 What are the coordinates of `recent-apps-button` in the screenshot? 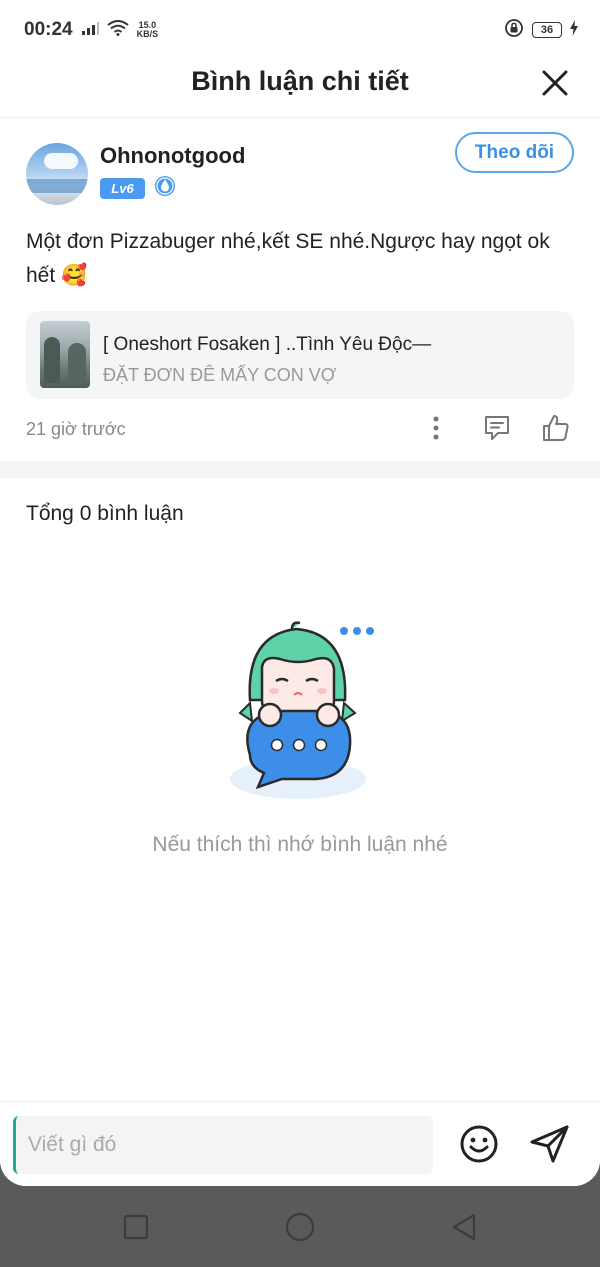 It's located at (136, 1227).